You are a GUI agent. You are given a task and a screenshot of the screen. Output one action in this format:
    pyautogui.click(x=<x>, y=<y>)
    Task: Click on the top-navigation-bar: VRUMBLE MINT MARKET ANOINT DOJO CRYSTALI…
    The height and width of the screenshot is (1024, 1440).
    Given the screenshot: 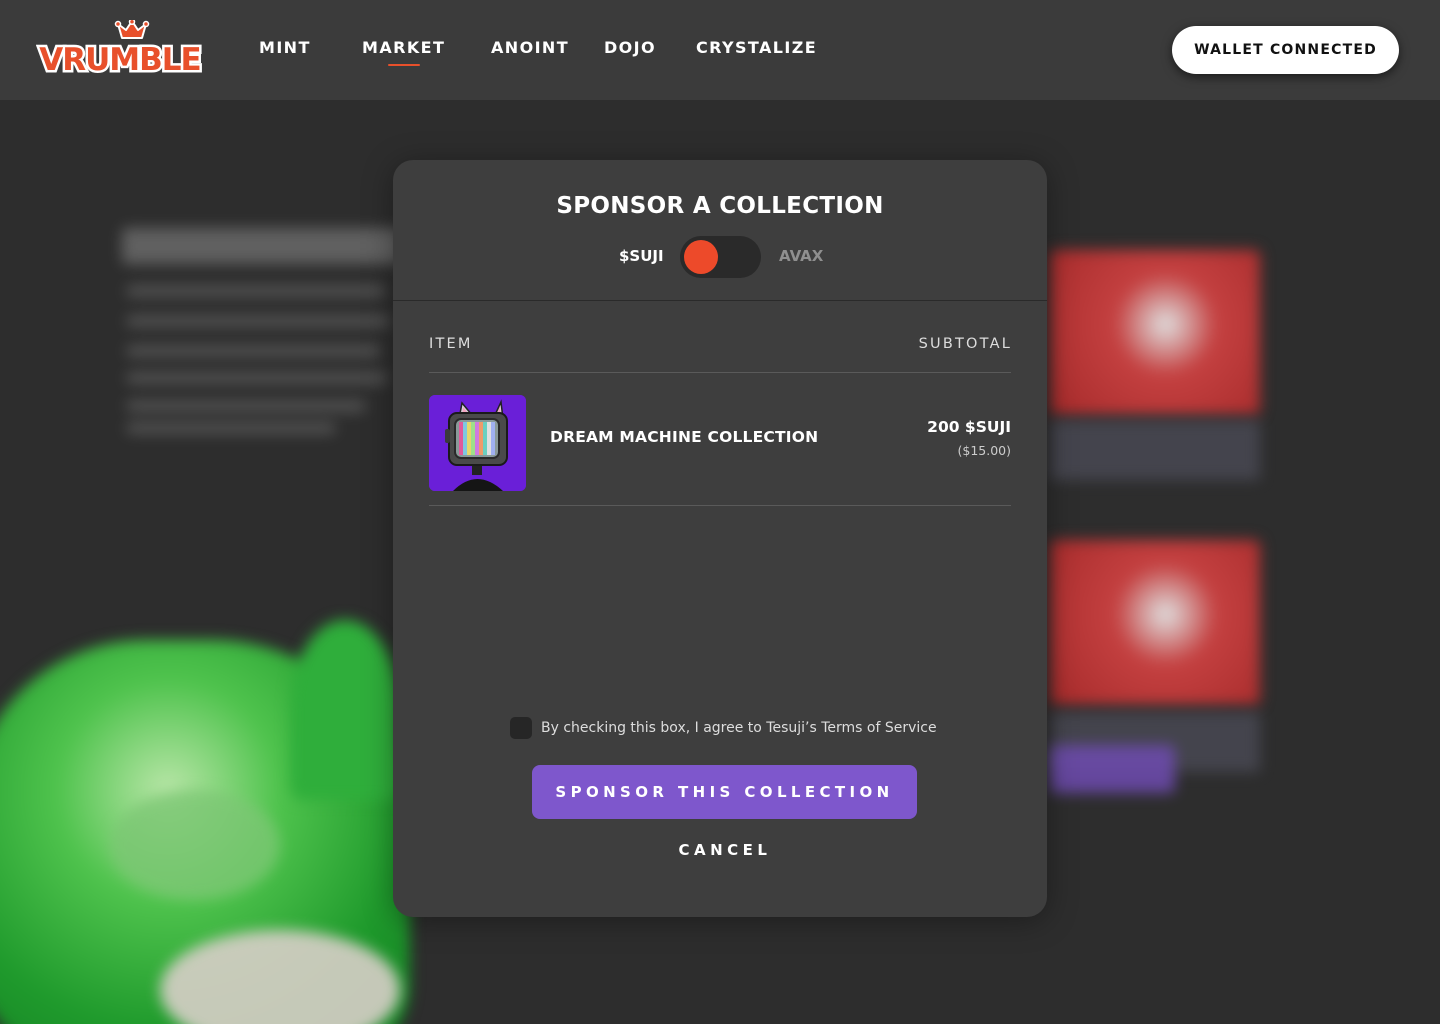 What is the action you would take?
    pyautogui.click(x=720, y=50)
    